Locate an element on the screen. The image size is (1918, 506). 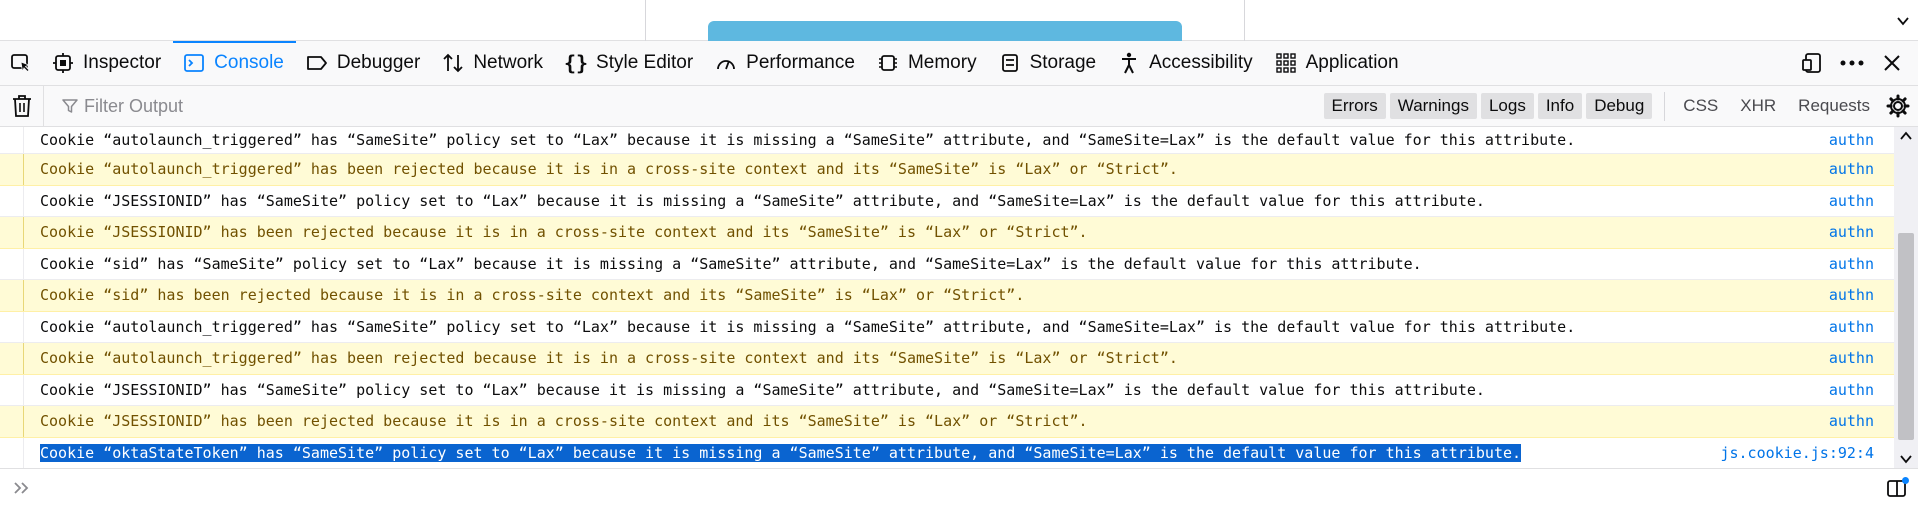
output-scrollbar is located at coordinates (1906, 297).